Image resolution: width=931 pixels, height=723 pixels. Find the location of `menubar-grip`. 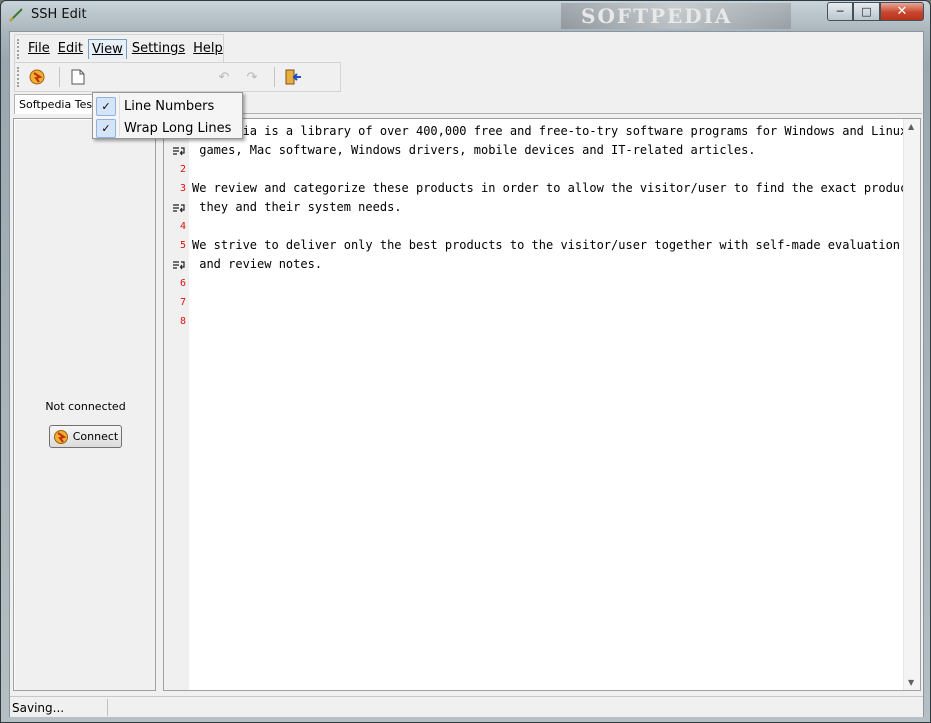

menubar-grip is located at coordinates (18, 49).